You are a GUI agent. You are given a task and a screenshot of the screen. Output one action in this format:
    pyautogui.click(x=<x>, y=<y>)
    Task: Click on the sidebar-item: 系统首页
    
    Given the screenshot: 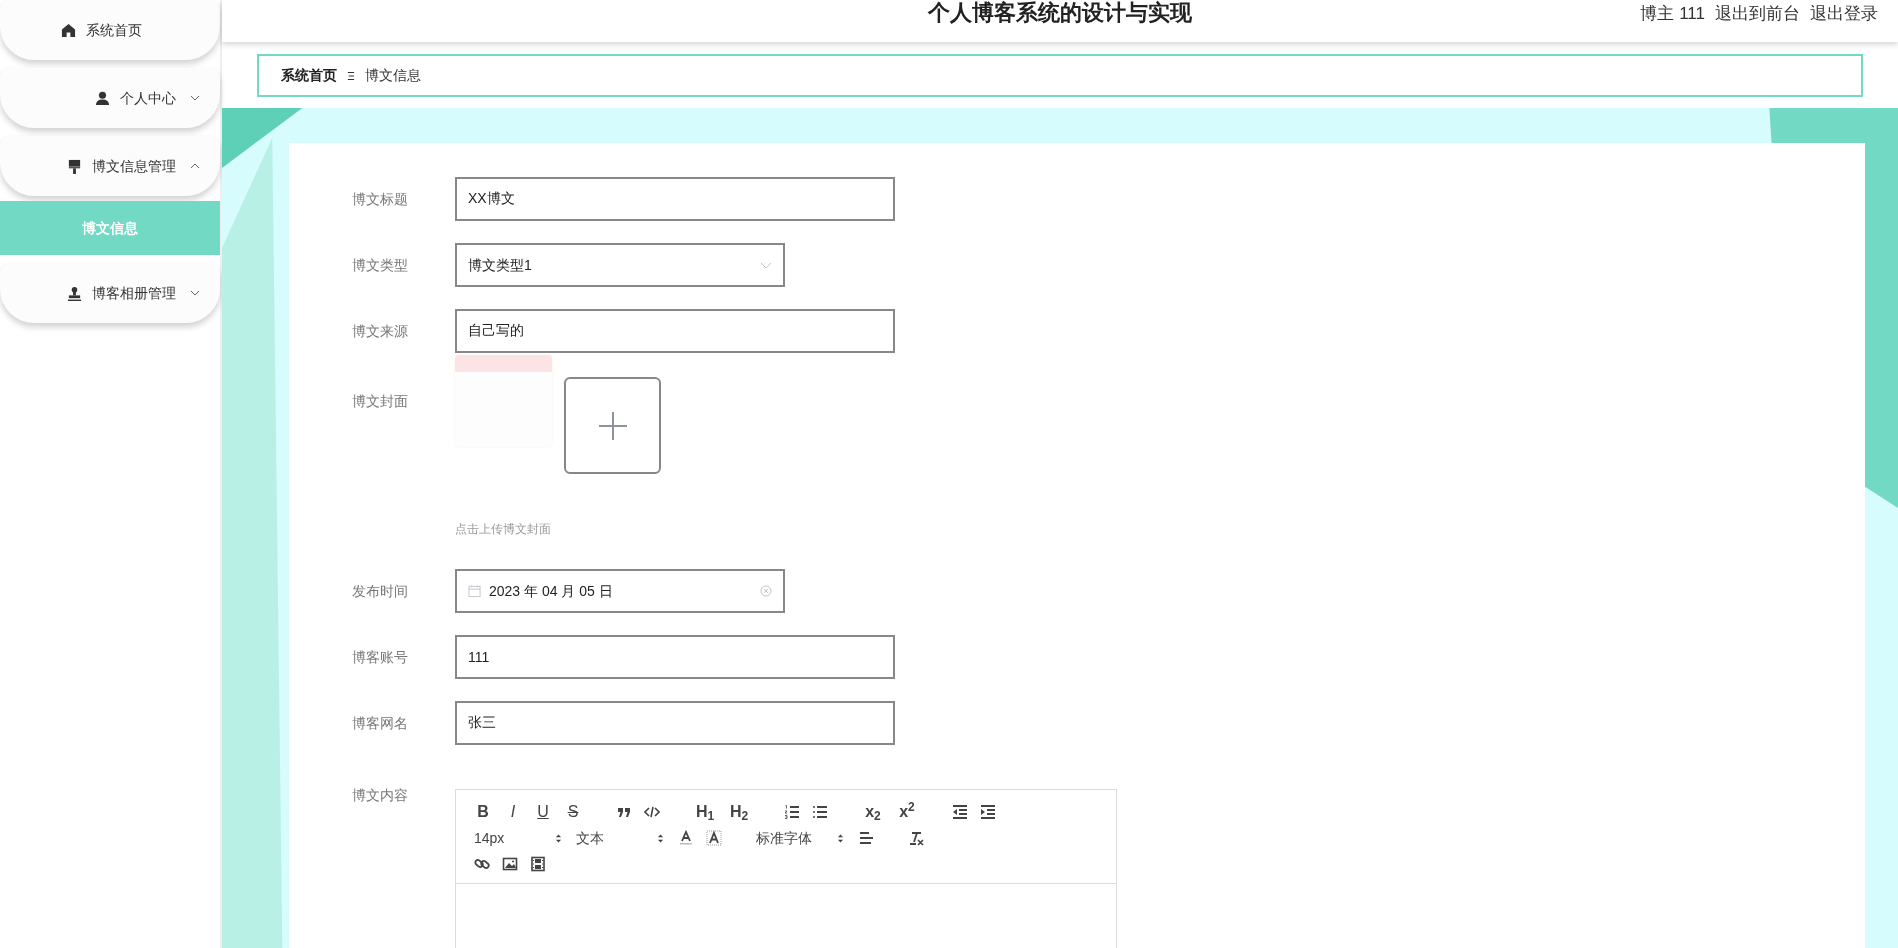 What is the action you would take?
    pyautogui.click(x=110, y=30)
    